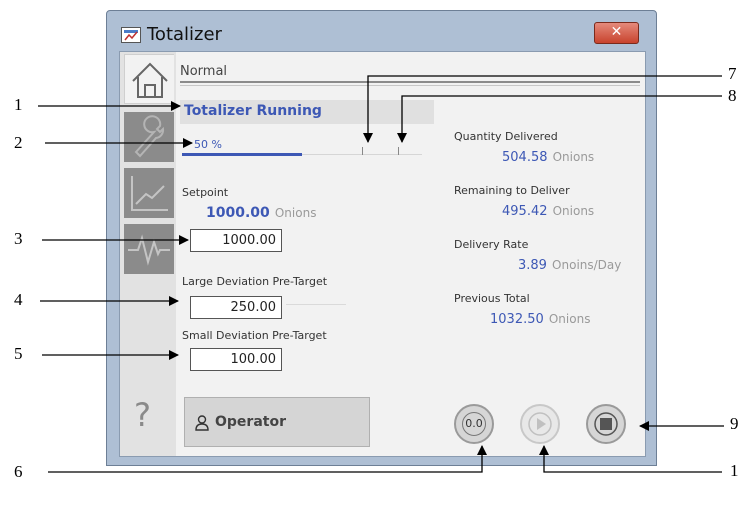  What do you see at coordinates (18, 238) in the screenshot?
I see `callout-number: 3` at bounding box center [18, 238].